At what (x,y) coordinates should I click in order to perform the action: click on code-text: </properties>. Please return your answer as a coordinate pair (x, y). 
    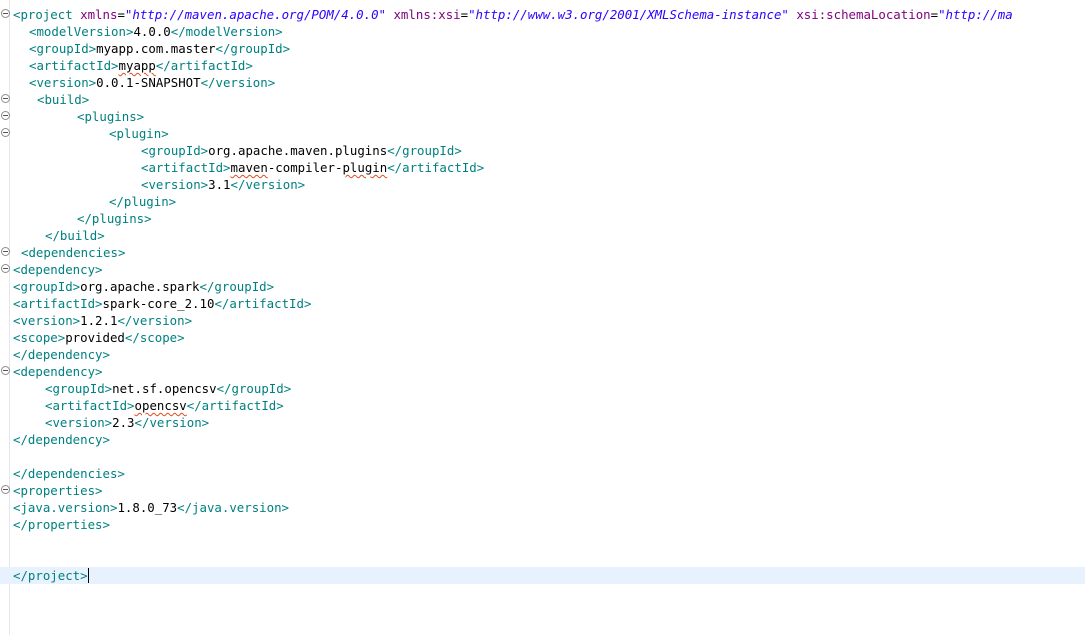
    Looking at the image, I should click on (61, 524).